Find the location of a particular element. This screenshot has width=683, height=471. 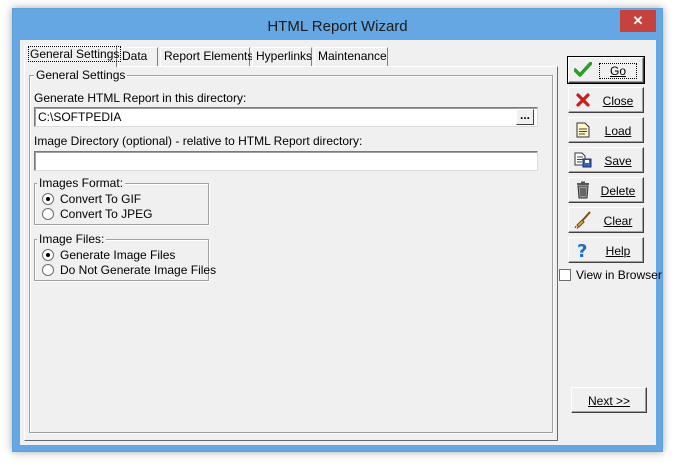

tab-maintenance: Maintenance is located at coordinates (351, 56).